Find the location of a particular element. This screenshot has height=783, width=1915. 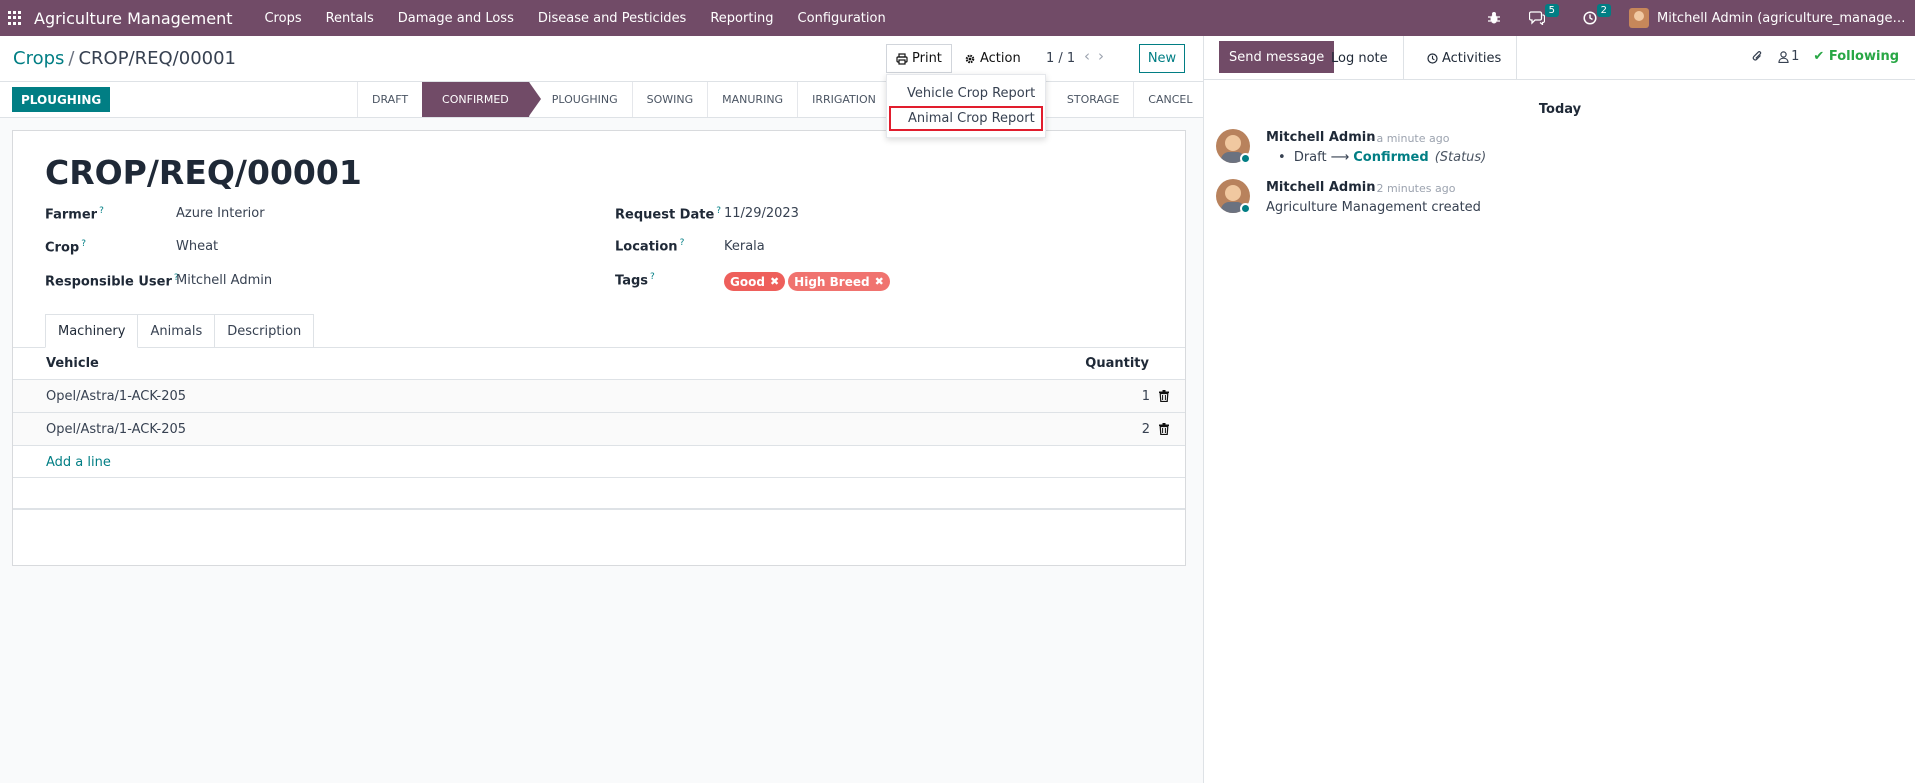

paperclip-icon is located at coordinates (1757, 56).